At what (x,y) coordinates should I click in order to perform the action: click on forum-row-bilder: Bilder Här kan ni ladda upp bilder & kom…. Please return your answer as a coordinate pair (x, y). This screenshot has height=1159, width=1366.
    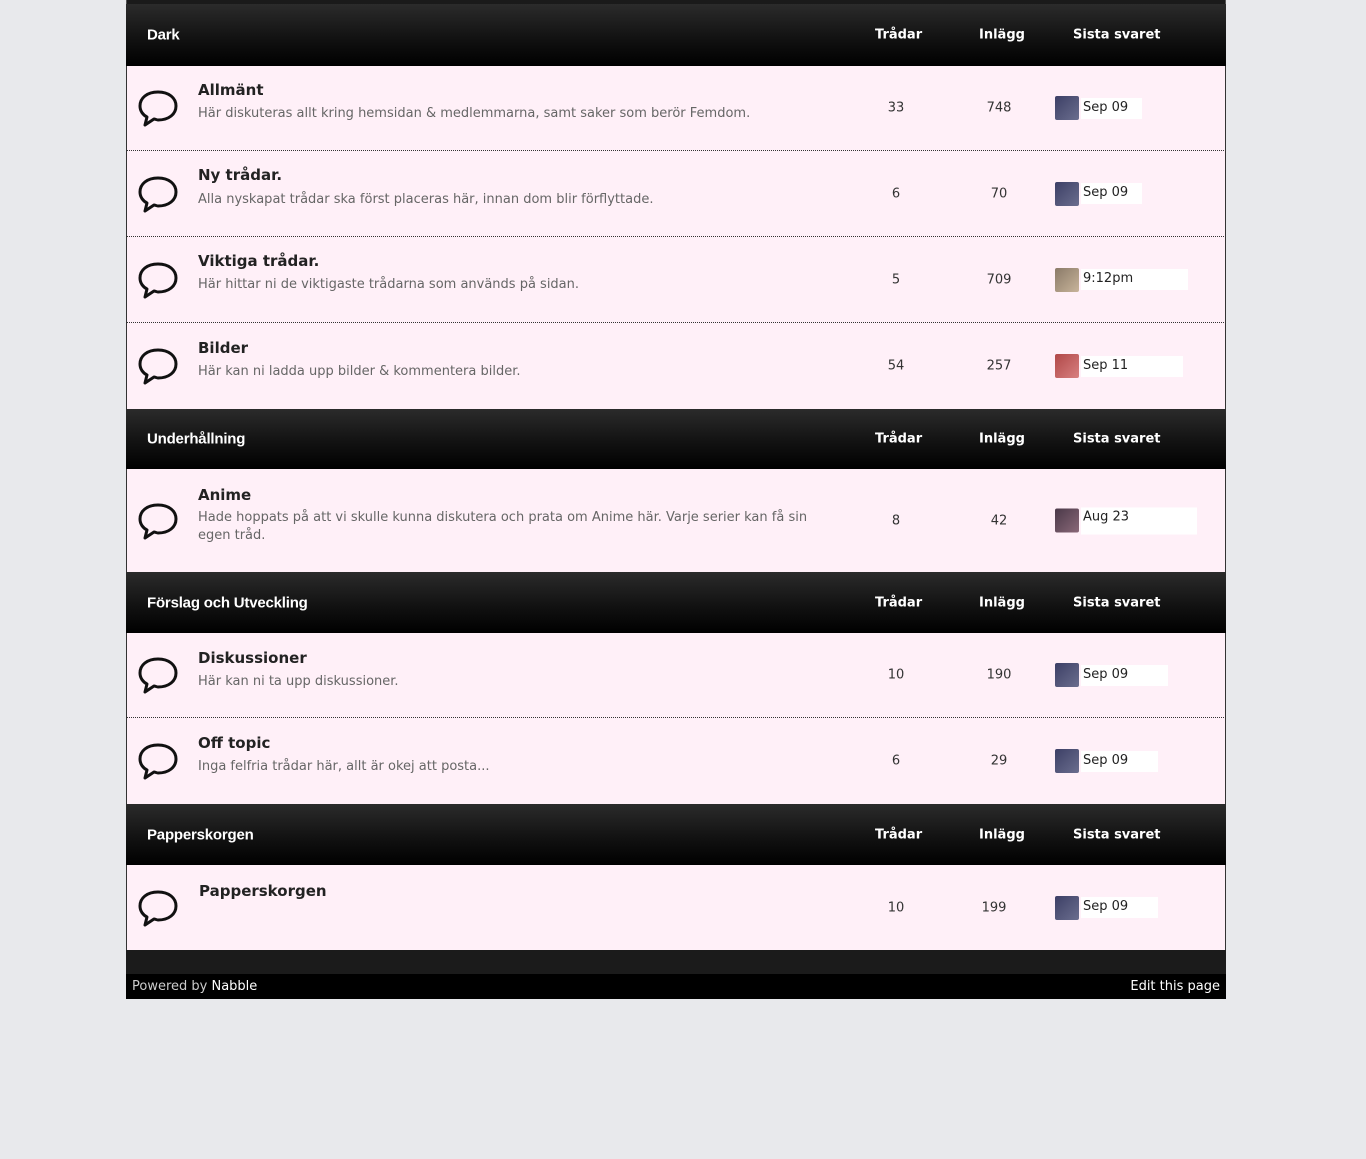
    Looking at the image, I should click on (676, 366).